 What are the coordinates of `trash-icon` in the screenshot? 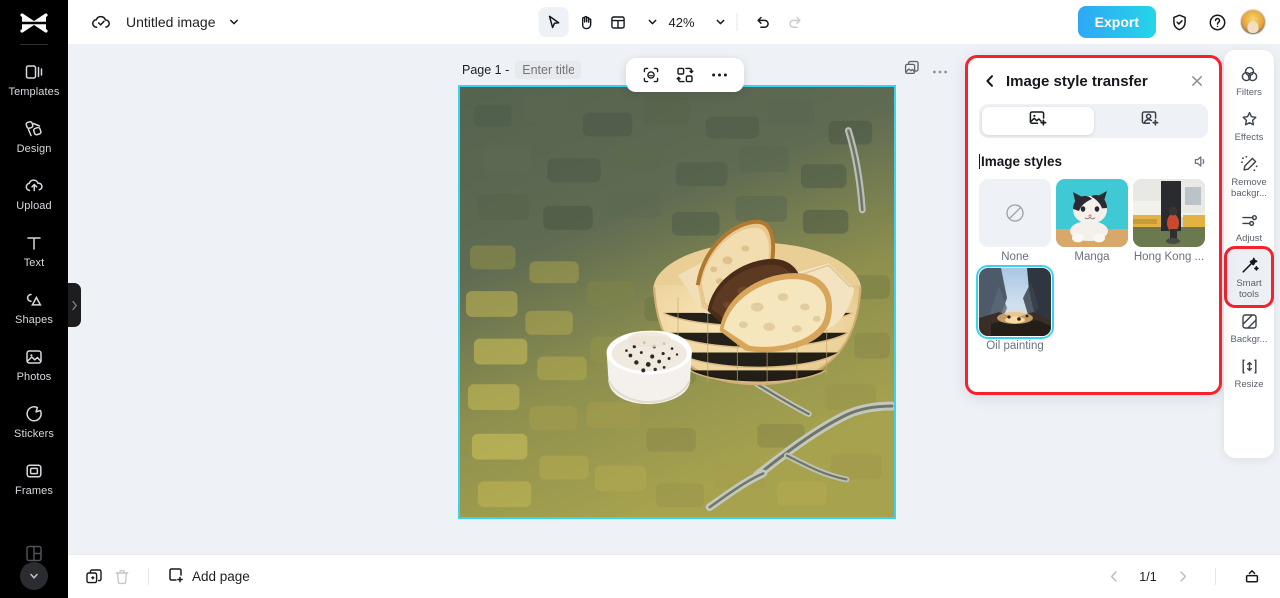 It's located at (122, 577).